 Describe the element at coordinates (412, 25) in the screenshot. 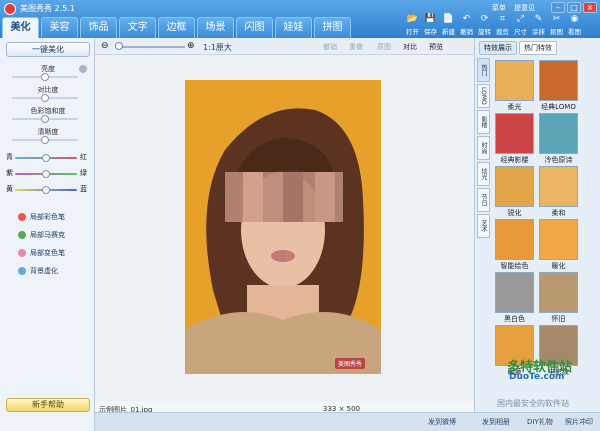

I see `open-button: 📂 打开` at that location.